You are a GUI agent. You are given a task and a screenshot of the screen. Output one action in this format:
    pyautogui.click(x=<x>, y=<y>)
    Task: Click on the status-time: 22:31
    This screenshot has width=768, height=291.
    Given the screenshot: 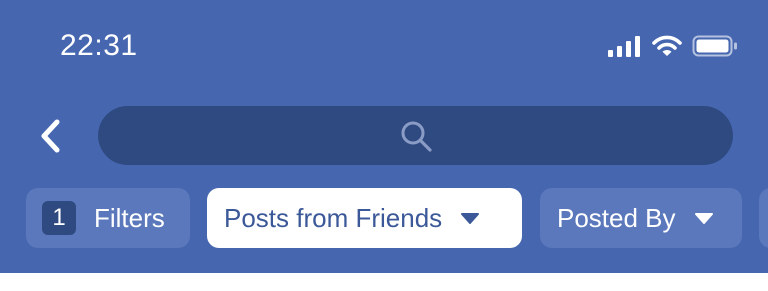 What is the action you would take?
    pyautogui.click(x=99, y=45)
    